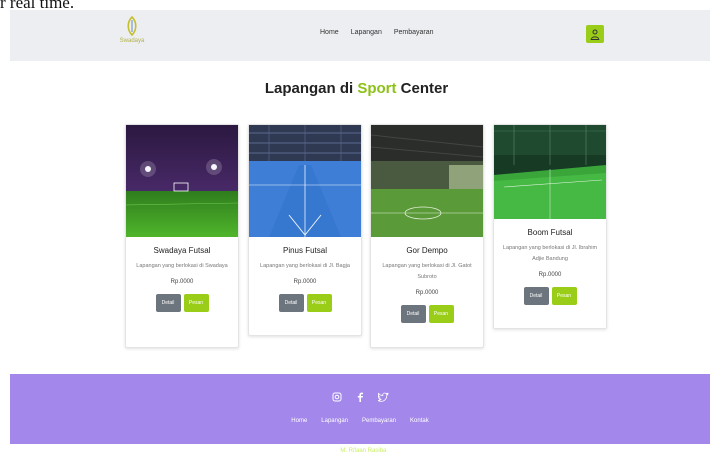 The width and height of the screenshot is (713, 471). What do you see at coordinates (132, 26) in the screenshot?
I see `brand-logo-icon` at bounding box center [132, 26].